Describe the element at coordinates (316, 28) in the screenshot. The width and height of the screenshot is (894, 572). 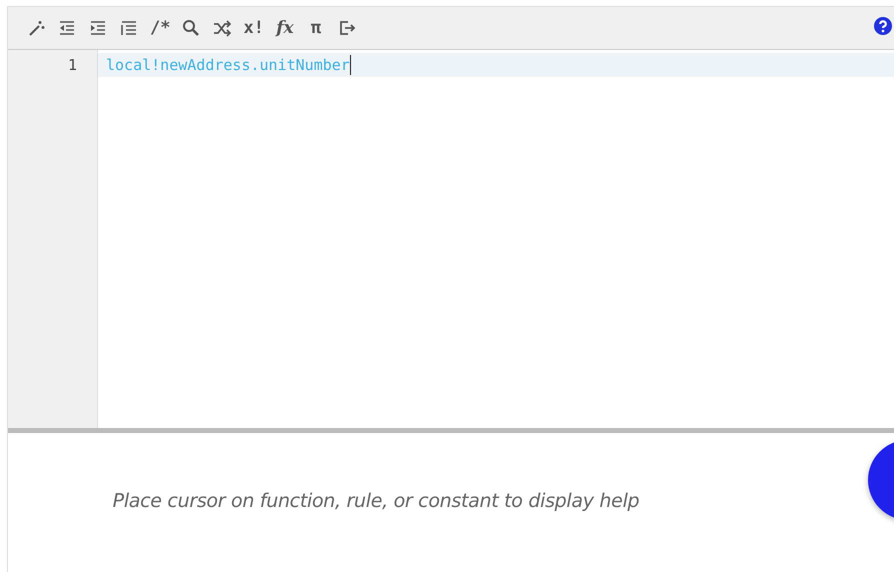
I see `toolbar-button: π` at that location.